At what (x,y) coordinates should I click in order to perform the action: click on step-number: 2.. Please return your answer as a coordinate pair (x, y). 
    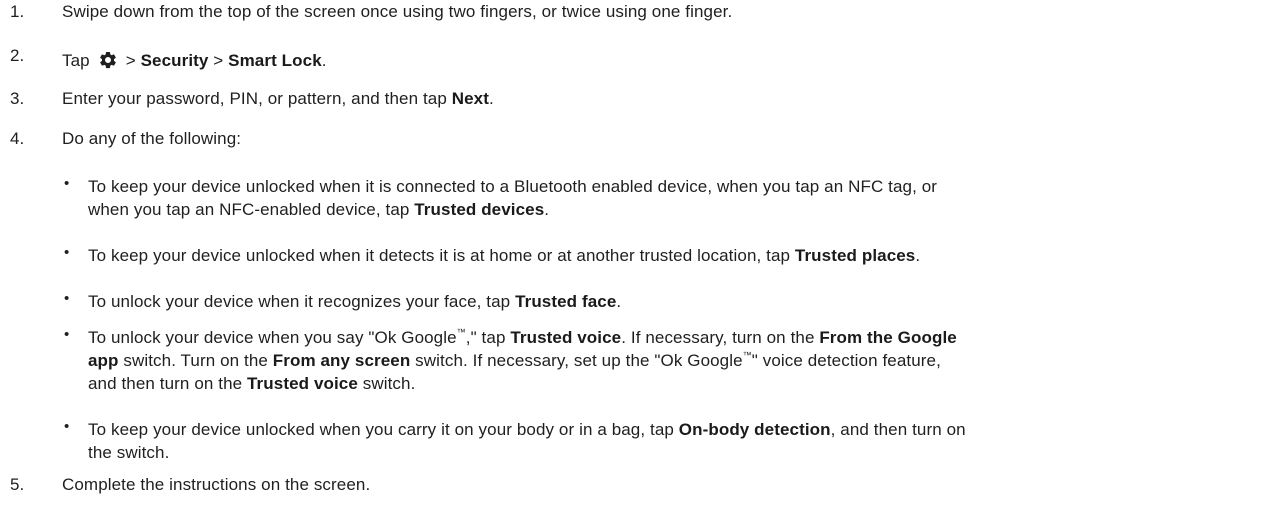
    Looking at the image, I should click on (17, 55).